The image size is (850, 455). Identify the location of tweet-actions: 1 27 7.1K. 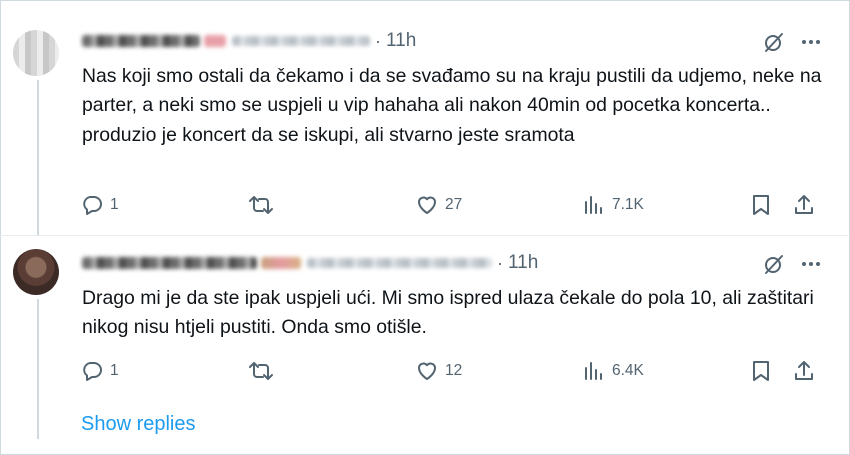
(450, 205).